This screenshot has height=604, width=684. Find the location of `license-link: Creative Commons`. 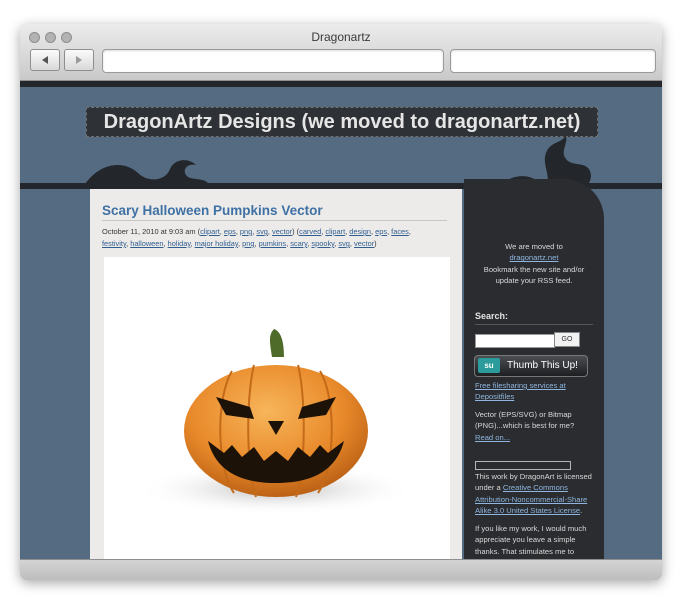

license-link: Creative Commons is located at coordinates (535, 487).